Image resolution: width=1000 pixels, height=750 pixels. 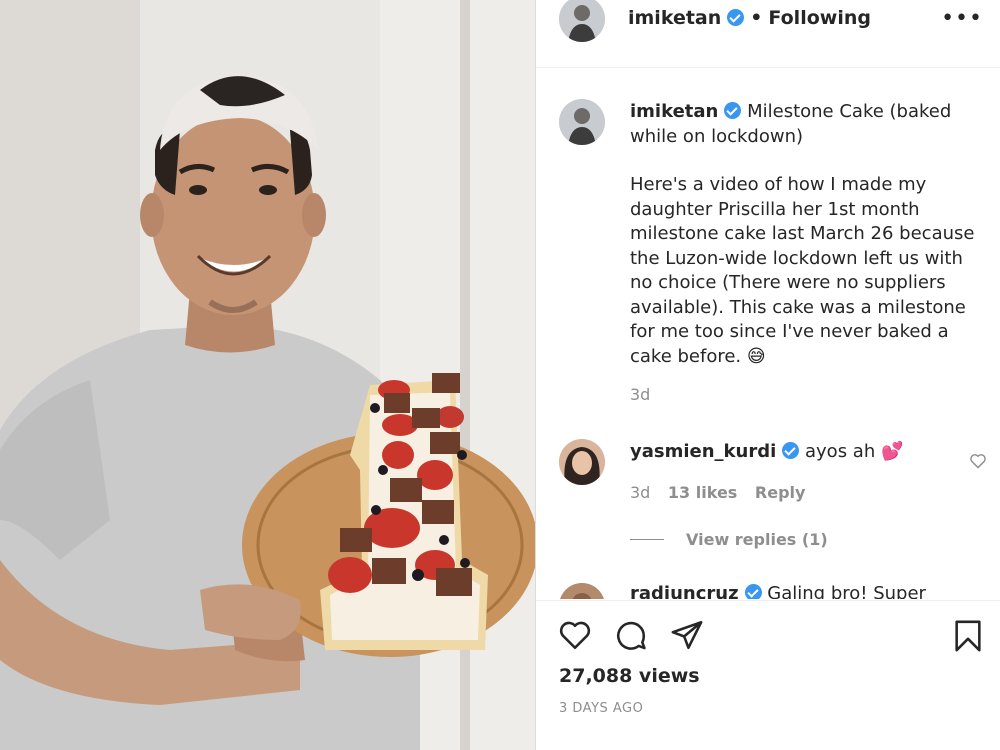 What do you see at coordinates (674, 111) in the screenshot?
I see `caption-username: imiketan` at bounding box center [674, 111].